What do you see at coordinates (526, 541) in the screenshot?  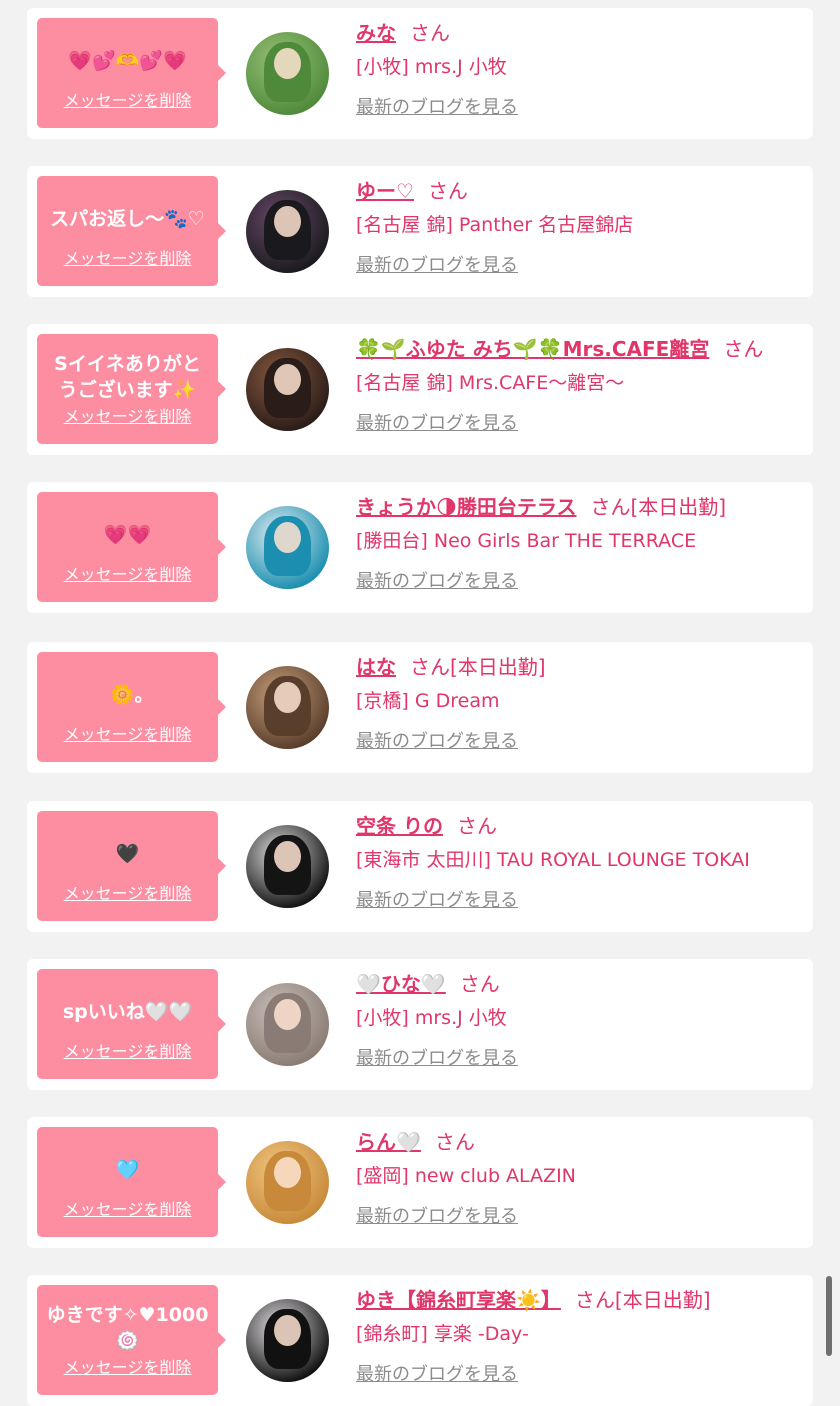 I see `shop-name: [勝田台] Neo Girls Bar THE TERRACE` at bounding box center [526, 541].